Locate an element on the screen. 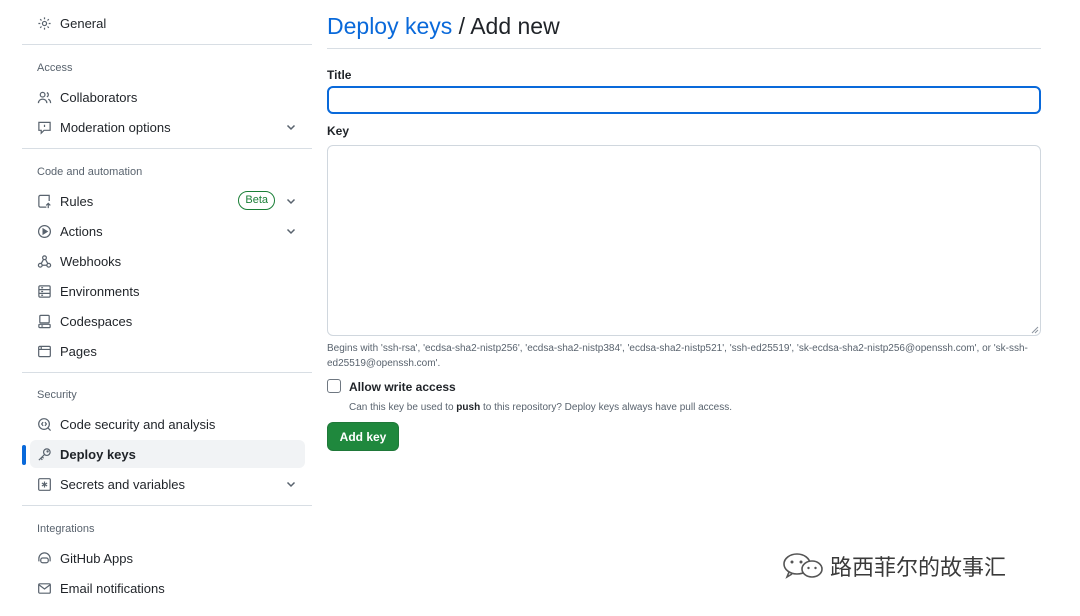 The image size is (1080, 616). sidebar-item-environments: Environments is located at coordinates (167, 291).